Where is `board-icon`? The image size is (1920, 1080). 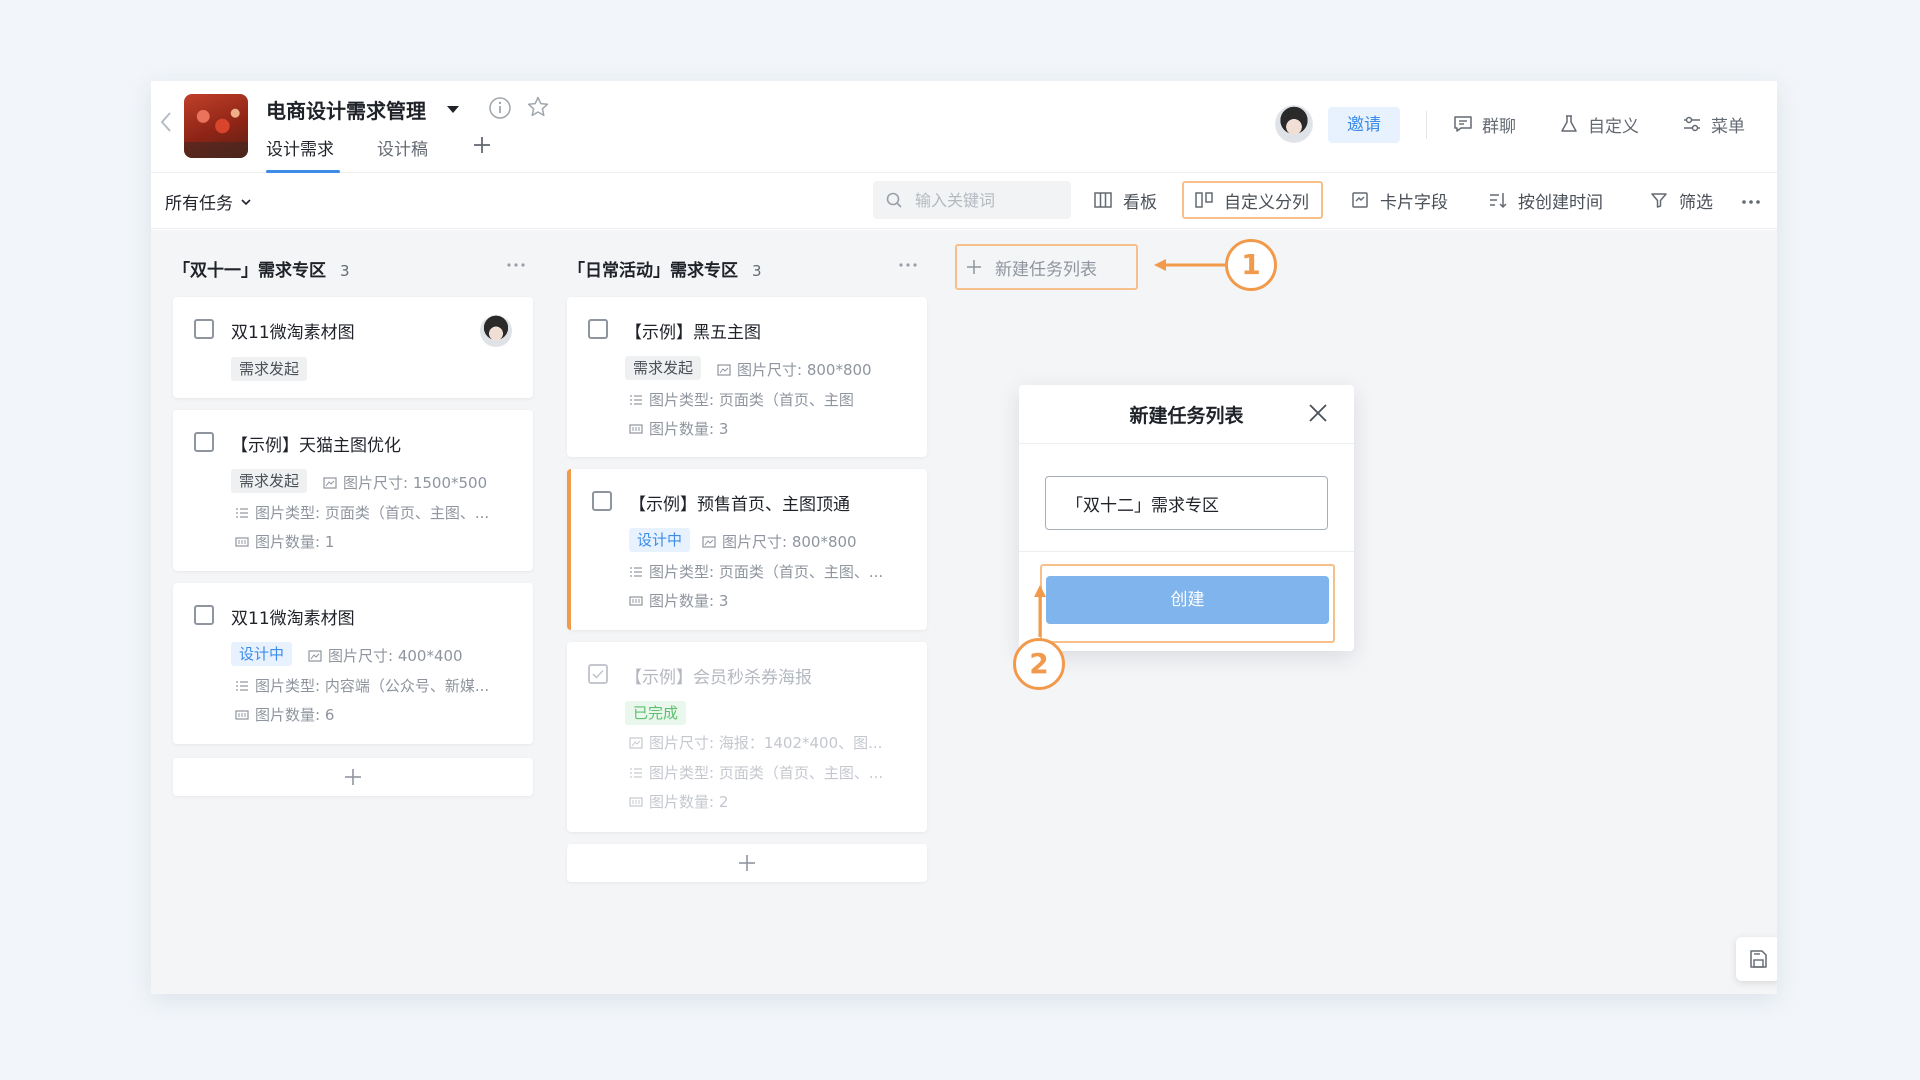
board-icon is located at coordinates (1103, 200).